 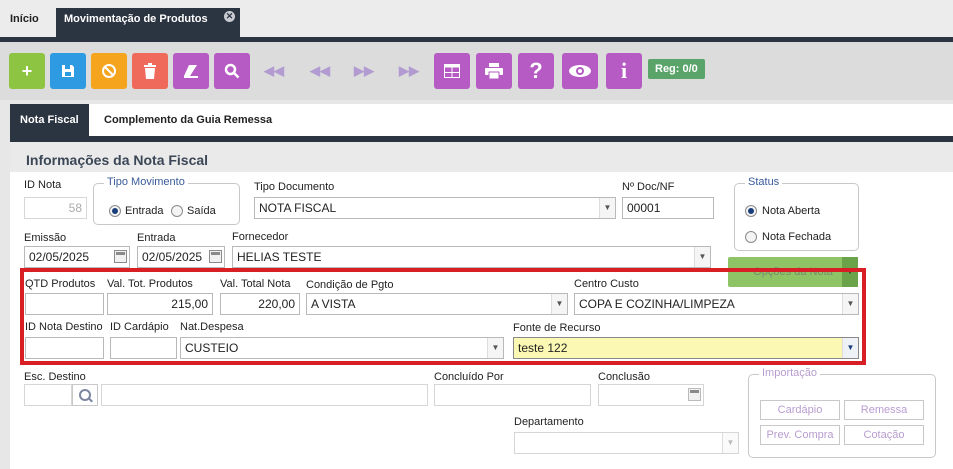 I want to click on val-tot-produtos-field: 215,00, so click(x=160, y=304).